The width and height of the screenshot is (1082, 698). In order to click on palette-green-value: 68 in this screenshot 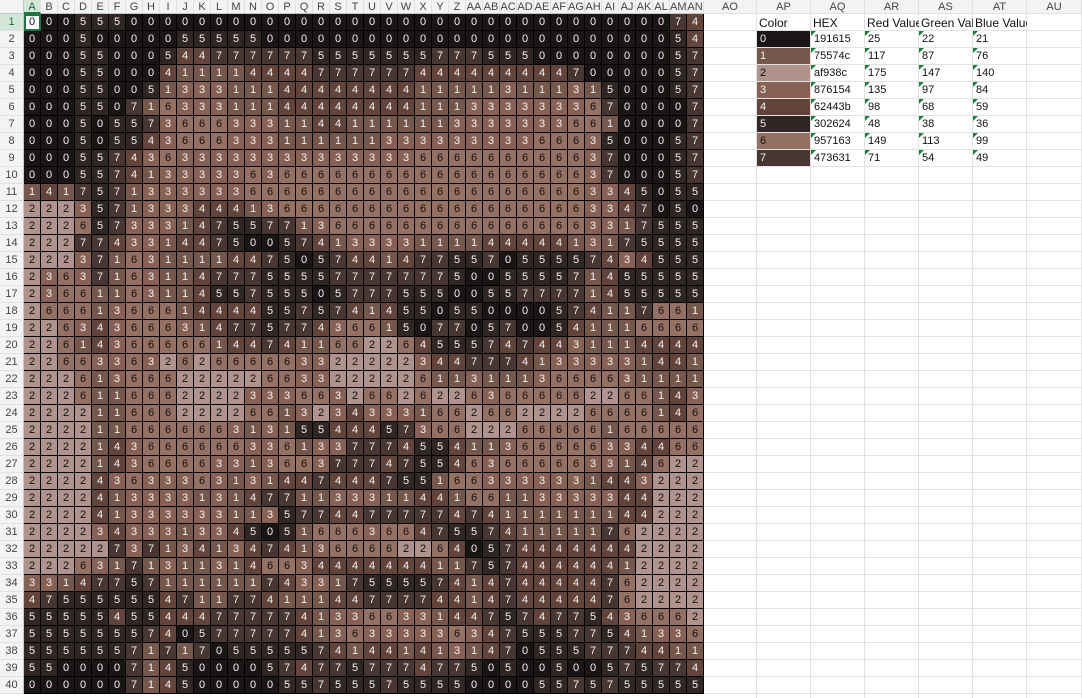, I will do `click(946, 107)`.